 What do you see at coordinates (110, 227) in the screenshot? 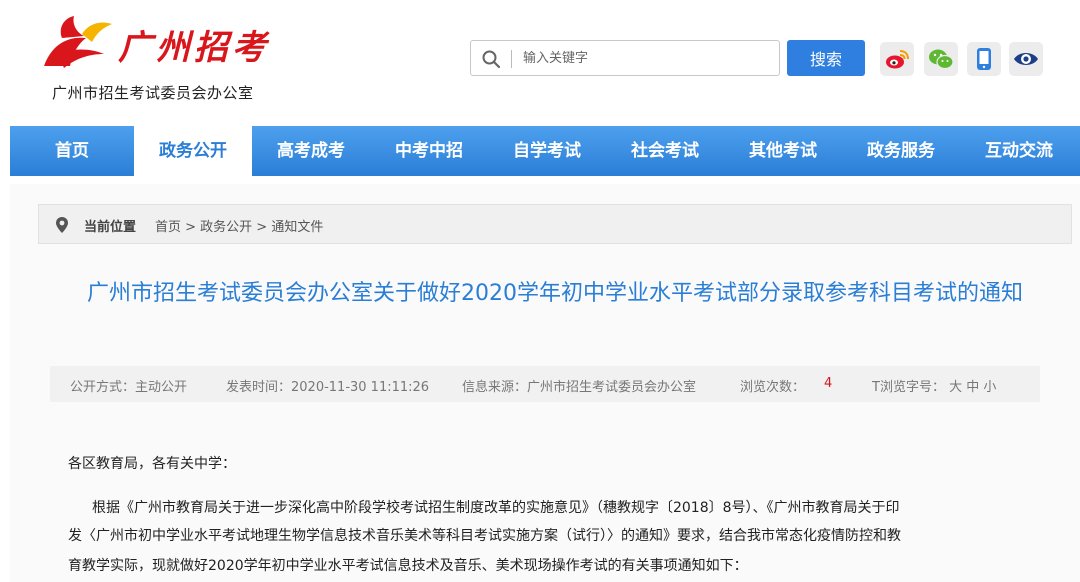
I see `breadcrumb-label: 当前位置` at bounding box center [110, 227].